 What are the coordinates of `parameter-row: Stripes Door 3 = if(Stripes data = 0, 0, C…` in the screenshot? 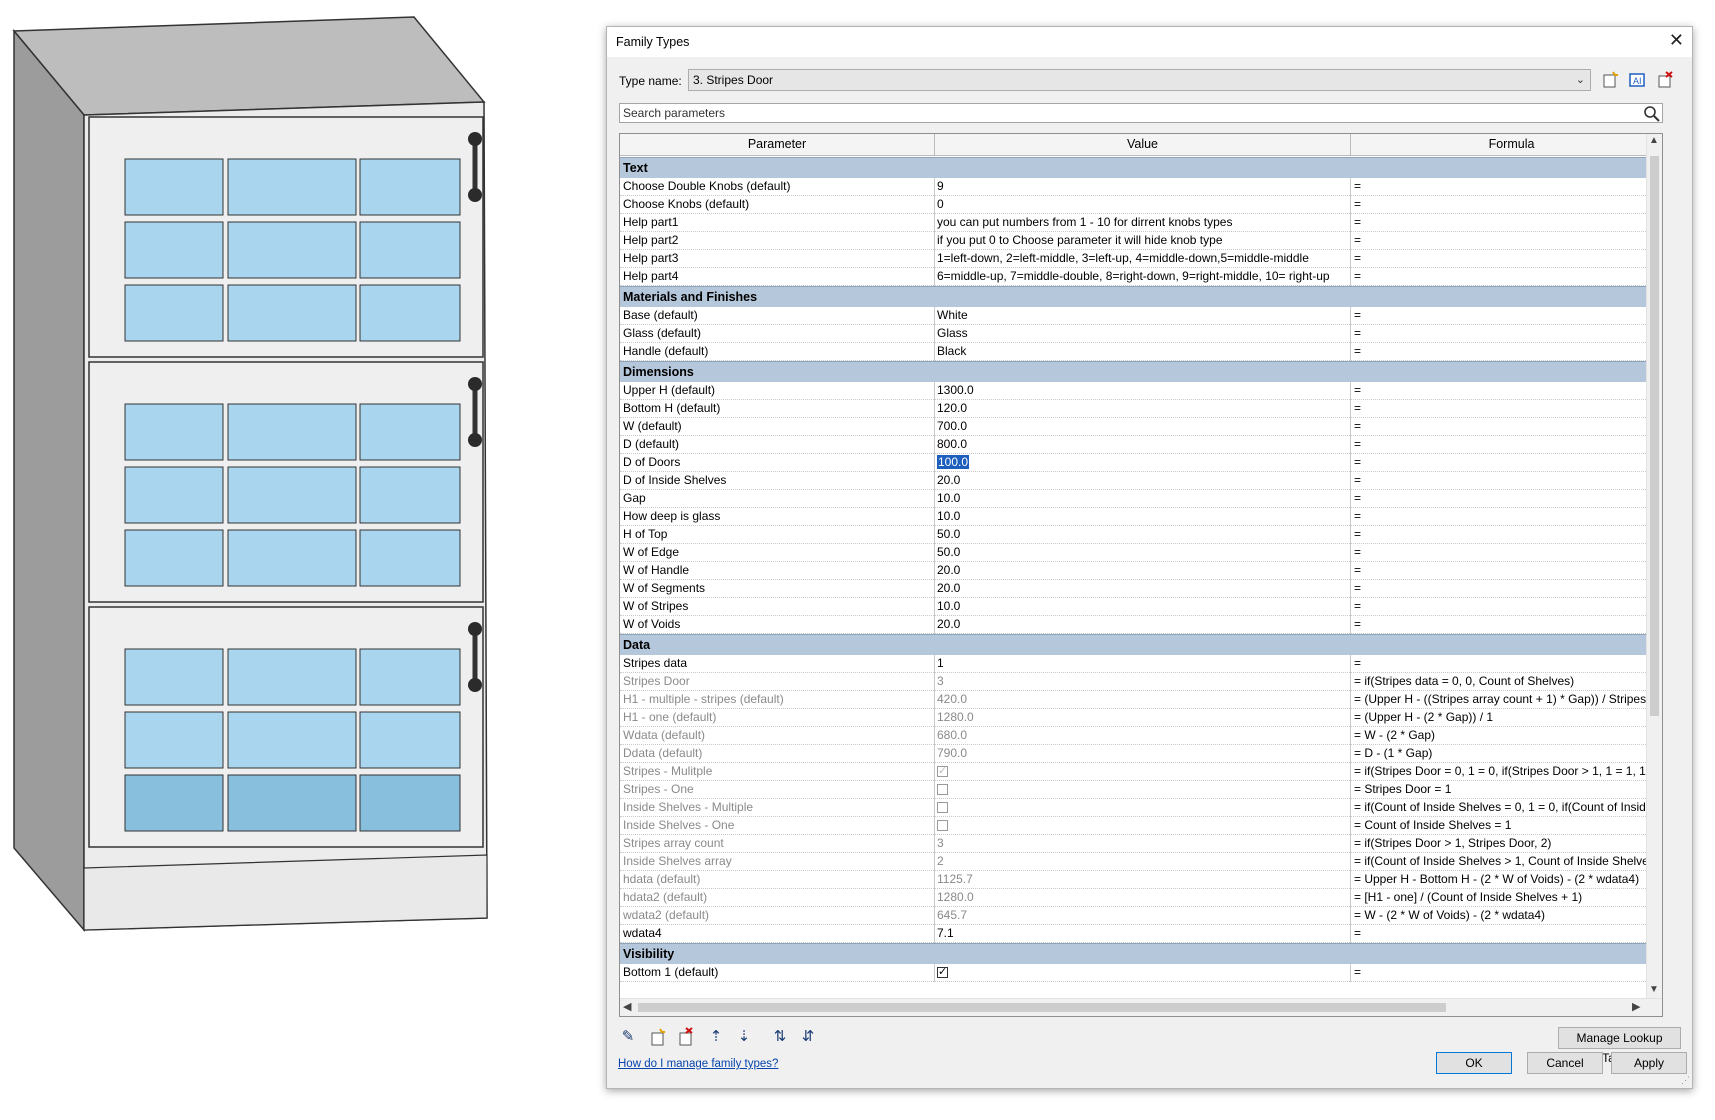 It's located at (1141, 682).